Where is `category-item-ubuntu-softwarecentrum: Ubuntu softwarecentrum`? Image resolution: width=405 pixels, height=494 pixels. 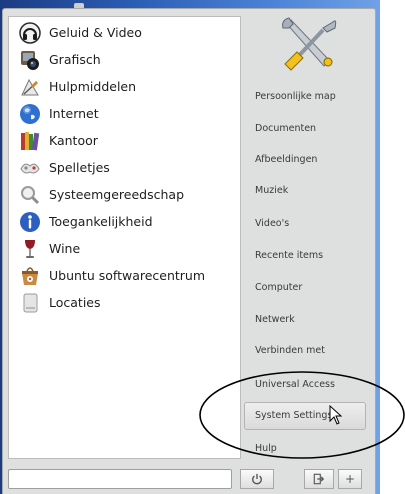 category-item-ubuntu-softwarecentrum: Ubuntu softwarecentrum is located at coordinates (124, 277).